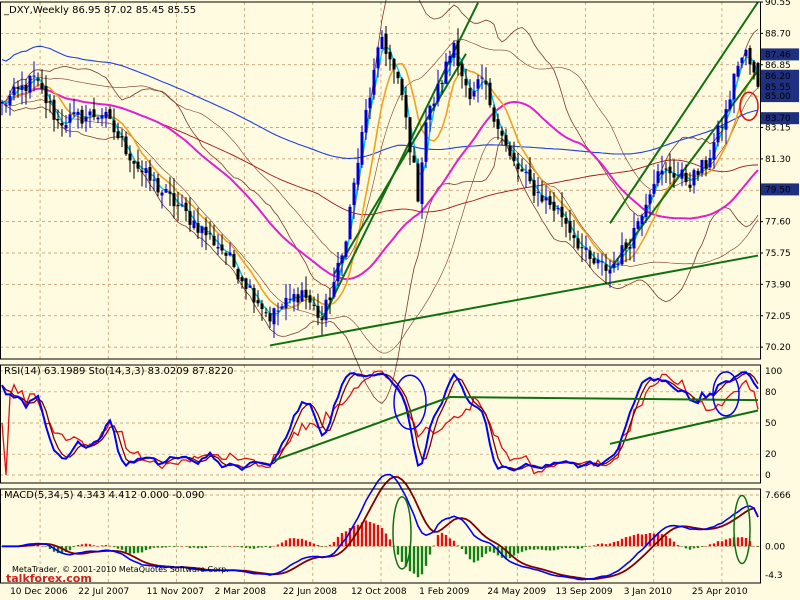  What do you see at coordinates (39, 592) in the screenshot?
I see `x-tick-label: 10 Dec 2006` at bounding box center [39, 592].